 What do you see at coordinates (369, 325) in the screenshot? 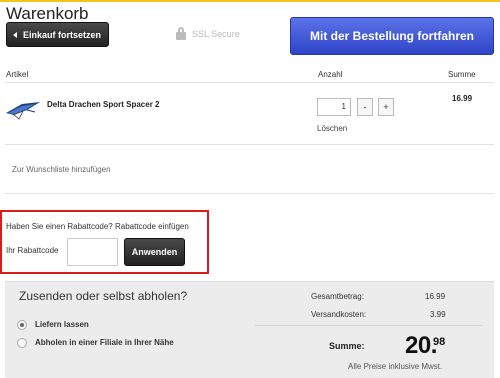
I see `totals-divider` at bounding box center [369, 325].